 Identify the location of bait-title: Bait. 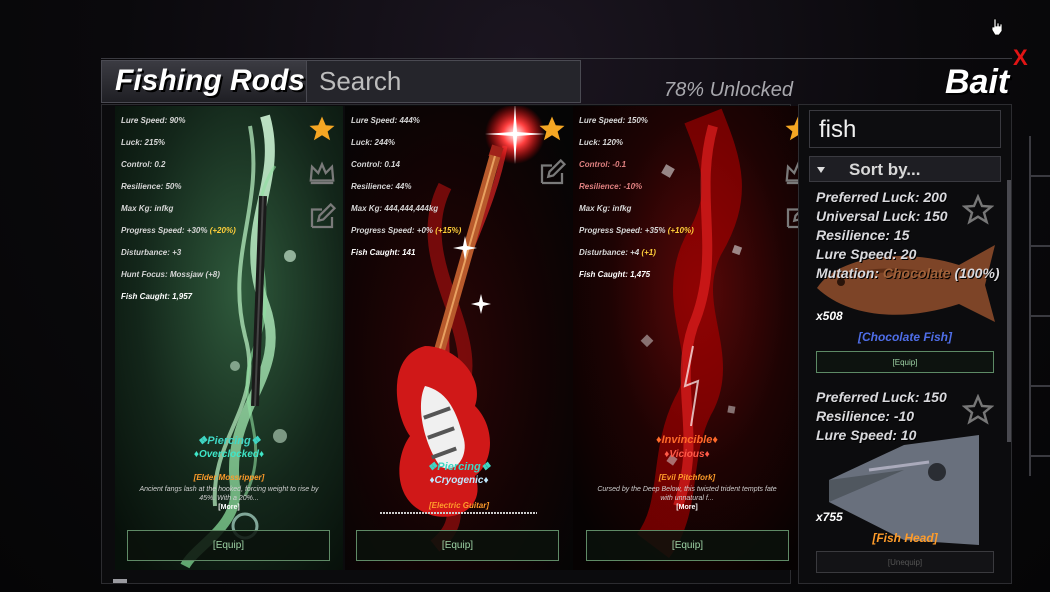
(977, 82).